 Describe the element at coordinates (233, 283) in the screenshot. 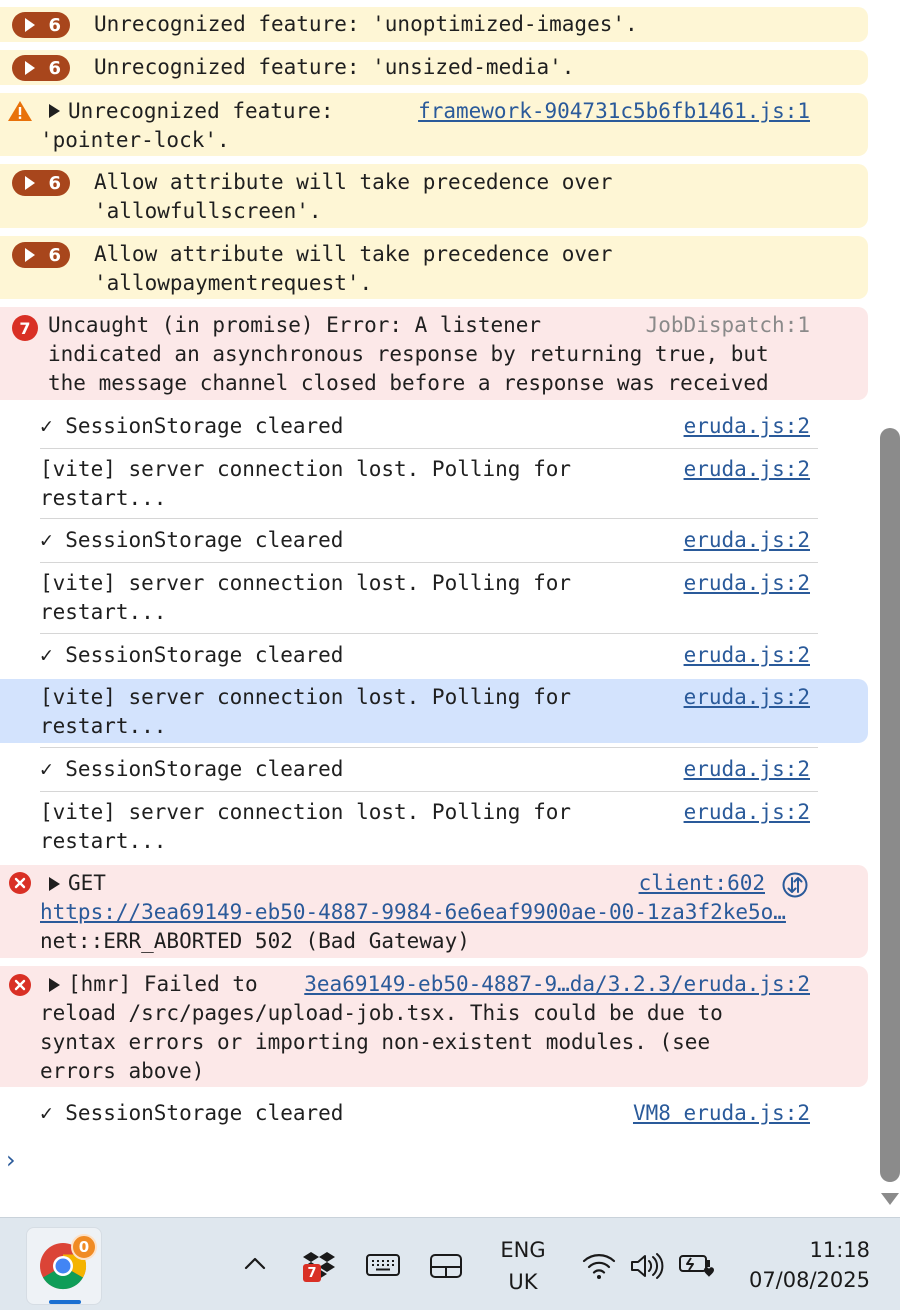

I see `message-text: 'allowpaymentrequest'.` at that location.